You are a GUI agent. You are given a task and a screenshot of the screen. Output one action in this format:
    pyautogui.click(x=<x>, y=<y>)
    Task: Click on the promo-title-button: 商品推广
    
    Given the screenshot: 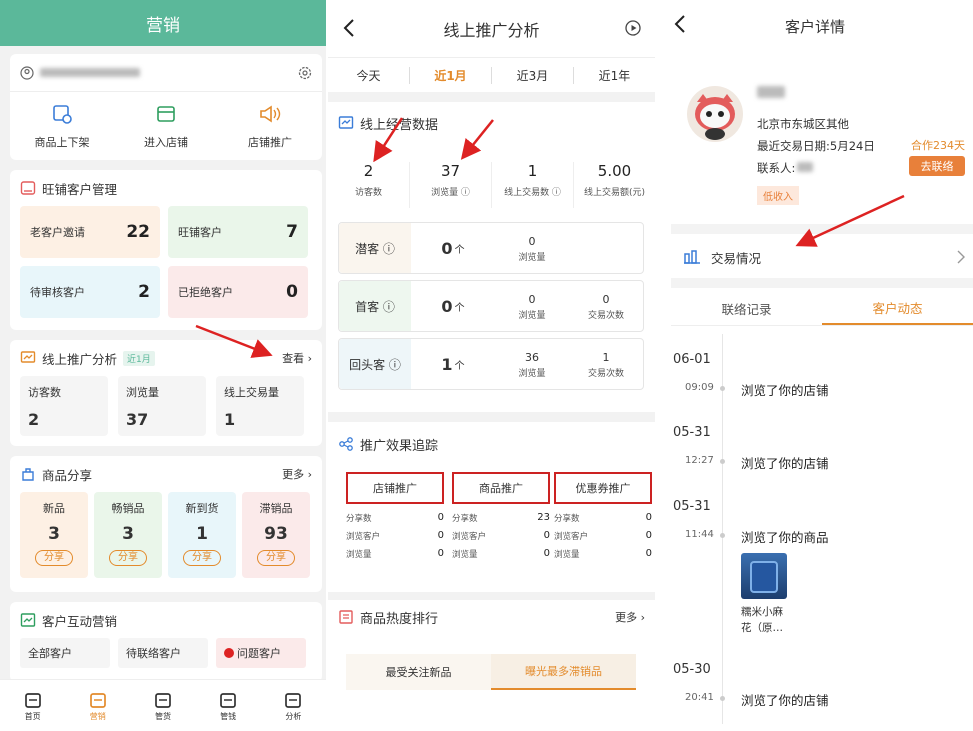 What is the action you would take?
    pyautogui.click(x=501, y=488)
    